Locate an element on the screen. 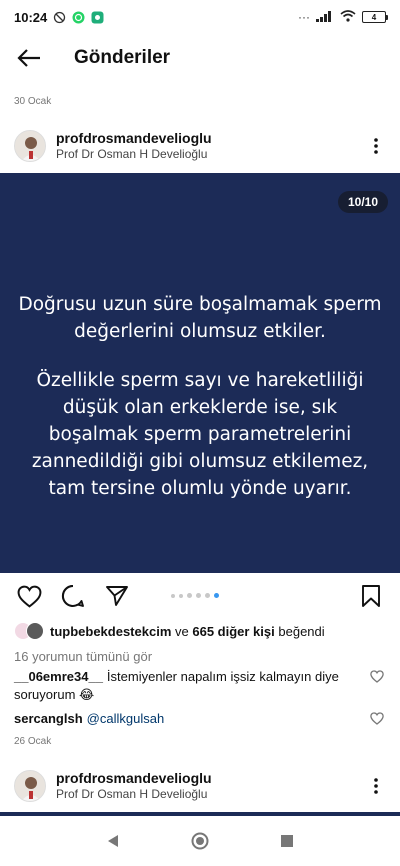  send-icon is located at coordinates (117, 596).